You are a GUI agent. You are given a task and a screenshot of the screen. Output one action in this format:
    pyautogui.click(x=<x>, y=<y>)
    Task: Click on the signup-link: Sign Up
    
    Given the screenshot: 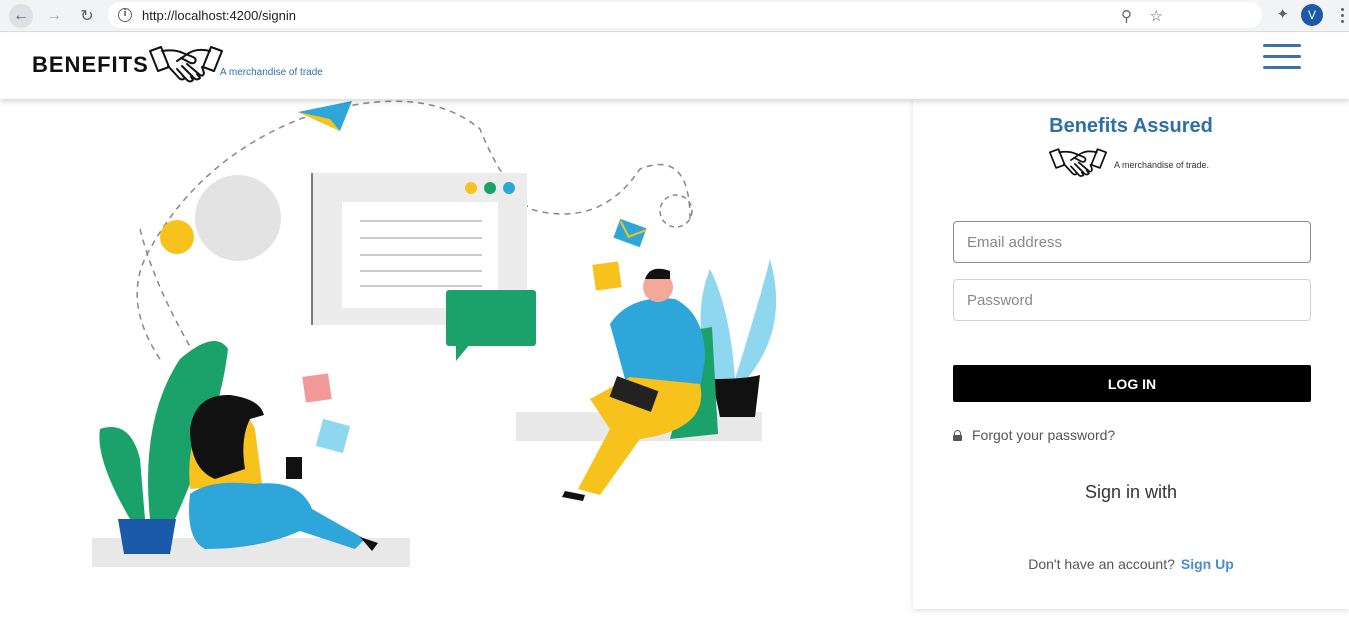 What is the action you would take?
    pyautogui.click(x=1207, y=564)
    